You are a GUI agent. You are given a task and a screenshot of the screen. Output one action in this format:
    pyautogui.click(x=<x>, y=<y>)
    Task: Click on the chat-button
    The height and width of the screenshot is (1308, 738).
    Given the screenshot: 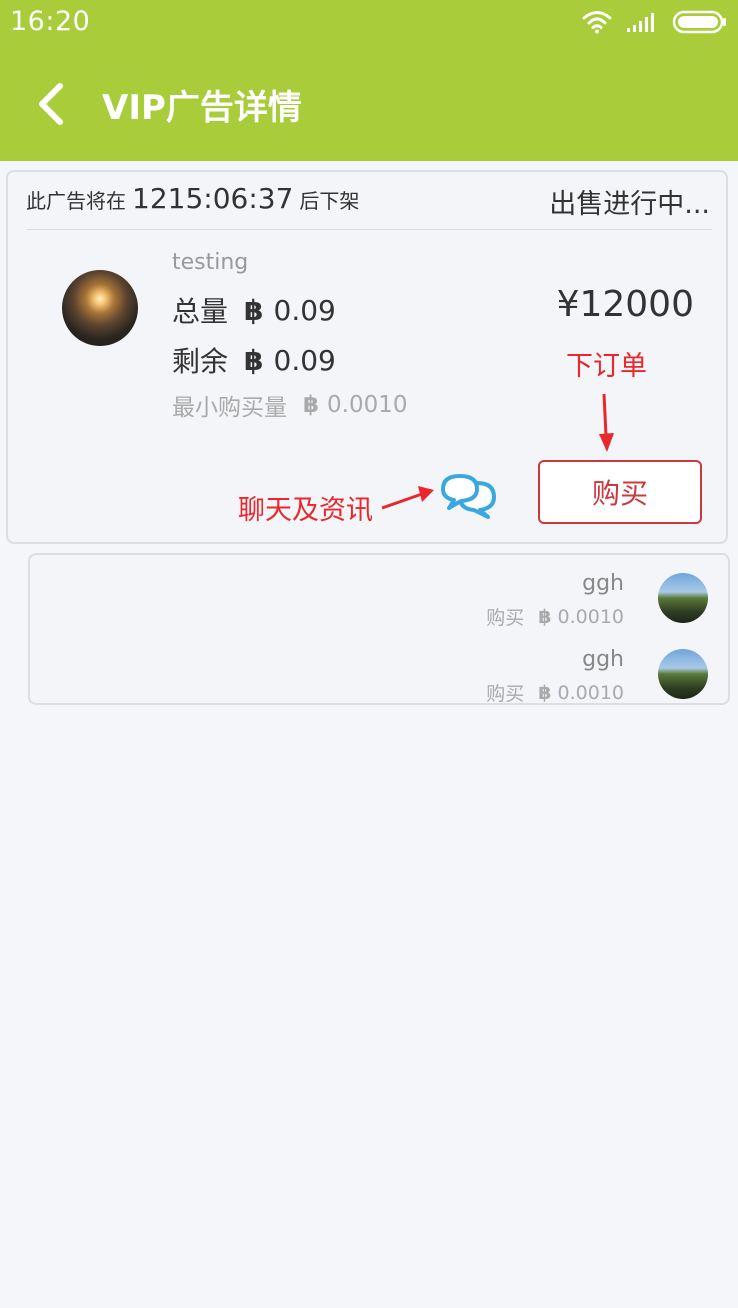 What is the action you would take?
    pyautogui.click(x=469, y=496)
    